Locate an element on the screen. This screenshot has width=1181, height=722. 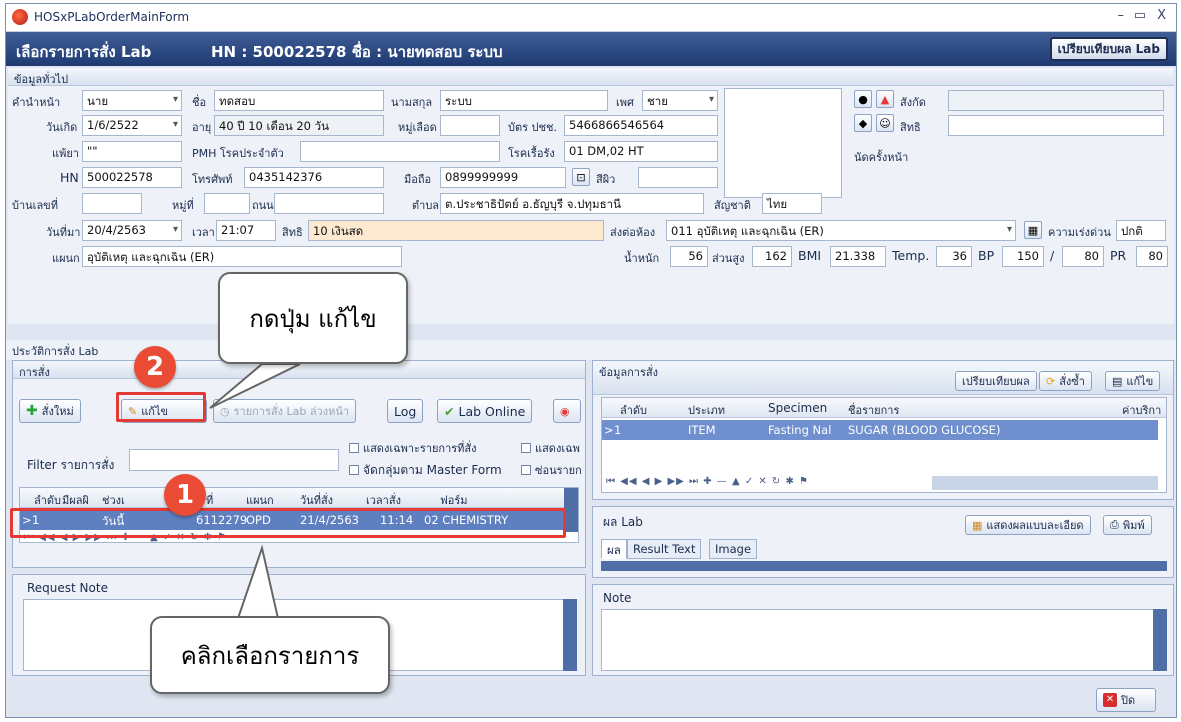
callout-pointers is located at coordinates (255, 500).